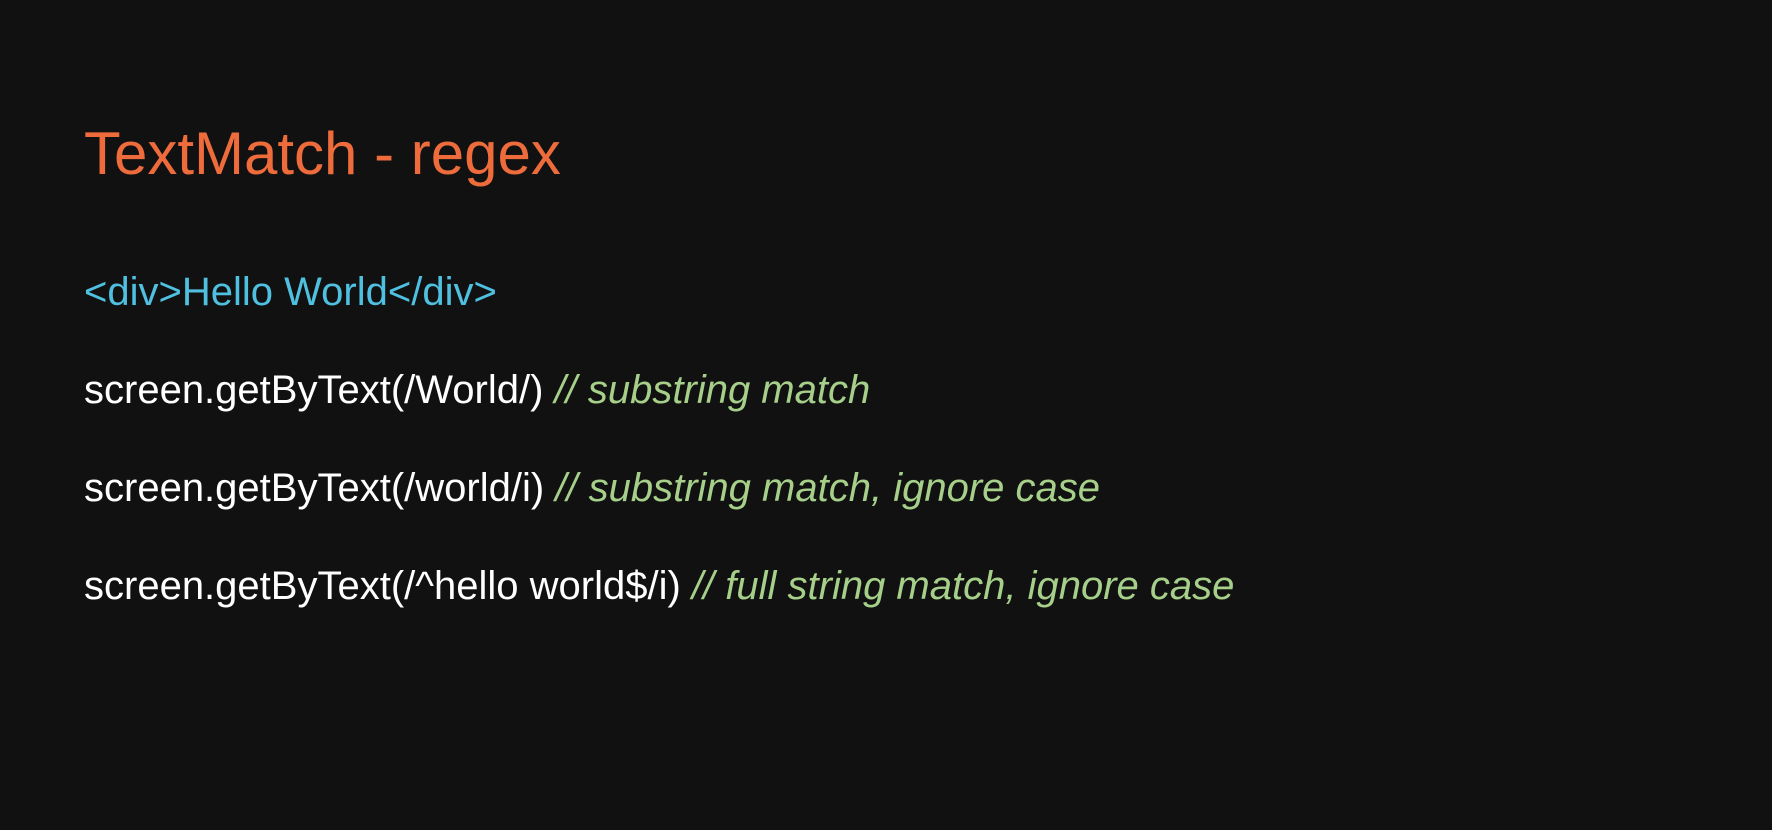 The width and height of the screenshot is (1772, 830). Describe the element at coordinates (712, 390) in the screenshot. I see `code-comment: // substring match` at that location.